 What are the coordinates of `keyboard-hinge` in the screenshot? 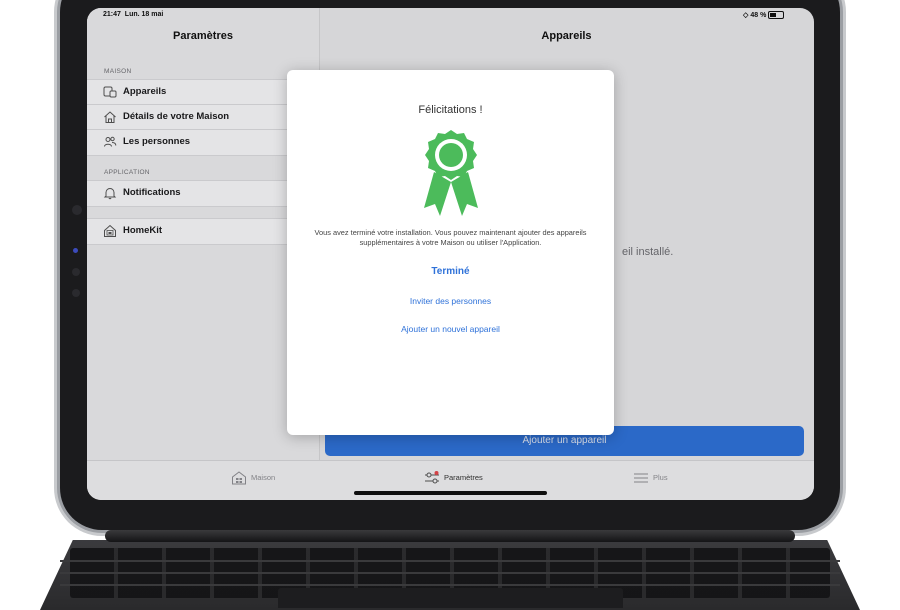 It's located at (450, 536).